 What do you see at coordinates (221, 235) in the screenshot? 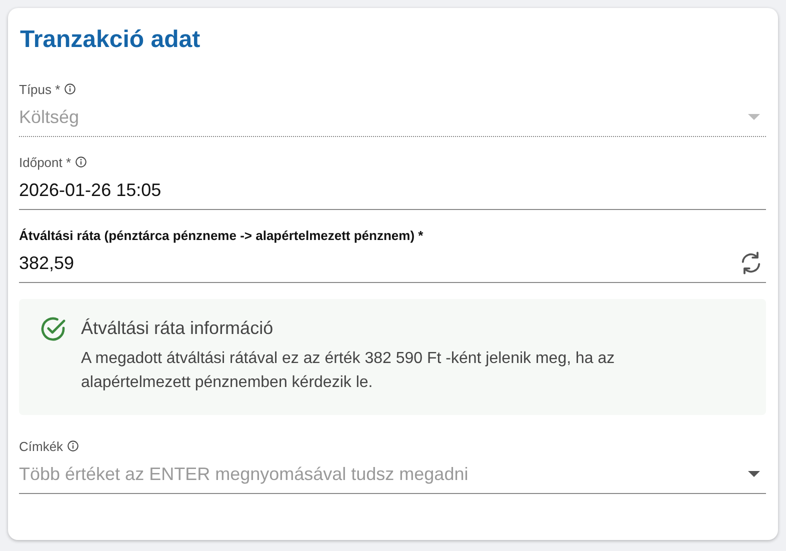
I see `field-label: Átváltási ráta (pénztárca pénzneme -> alapértelmezett pénznem) *` at bounding box center [221, 235].